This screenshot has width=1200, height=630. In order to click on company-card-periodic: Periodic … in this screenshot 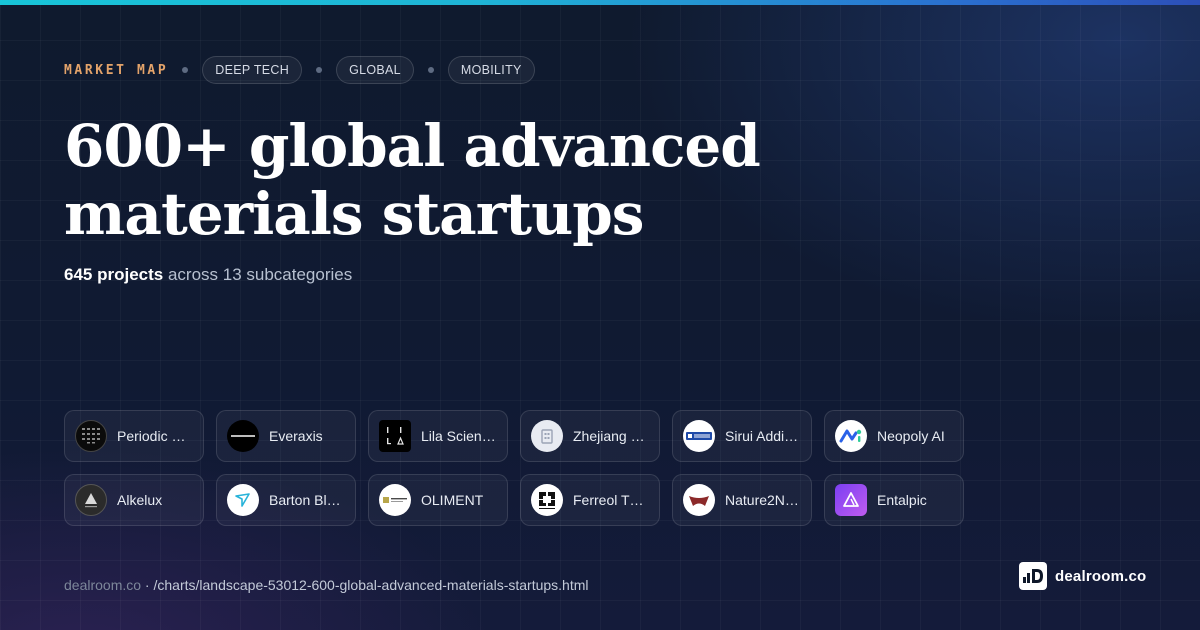, I will do `click(134, 436)`.